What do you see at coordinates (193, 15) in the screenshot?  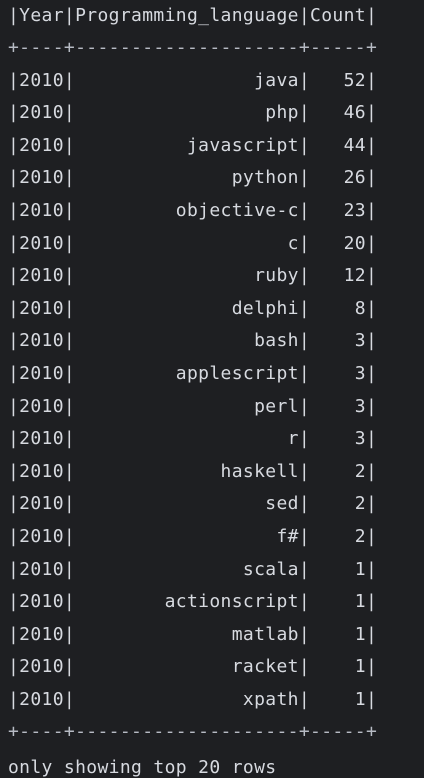 I see `table-header: |Year|Programming_language|Count|` at bounding box center [193, 15].